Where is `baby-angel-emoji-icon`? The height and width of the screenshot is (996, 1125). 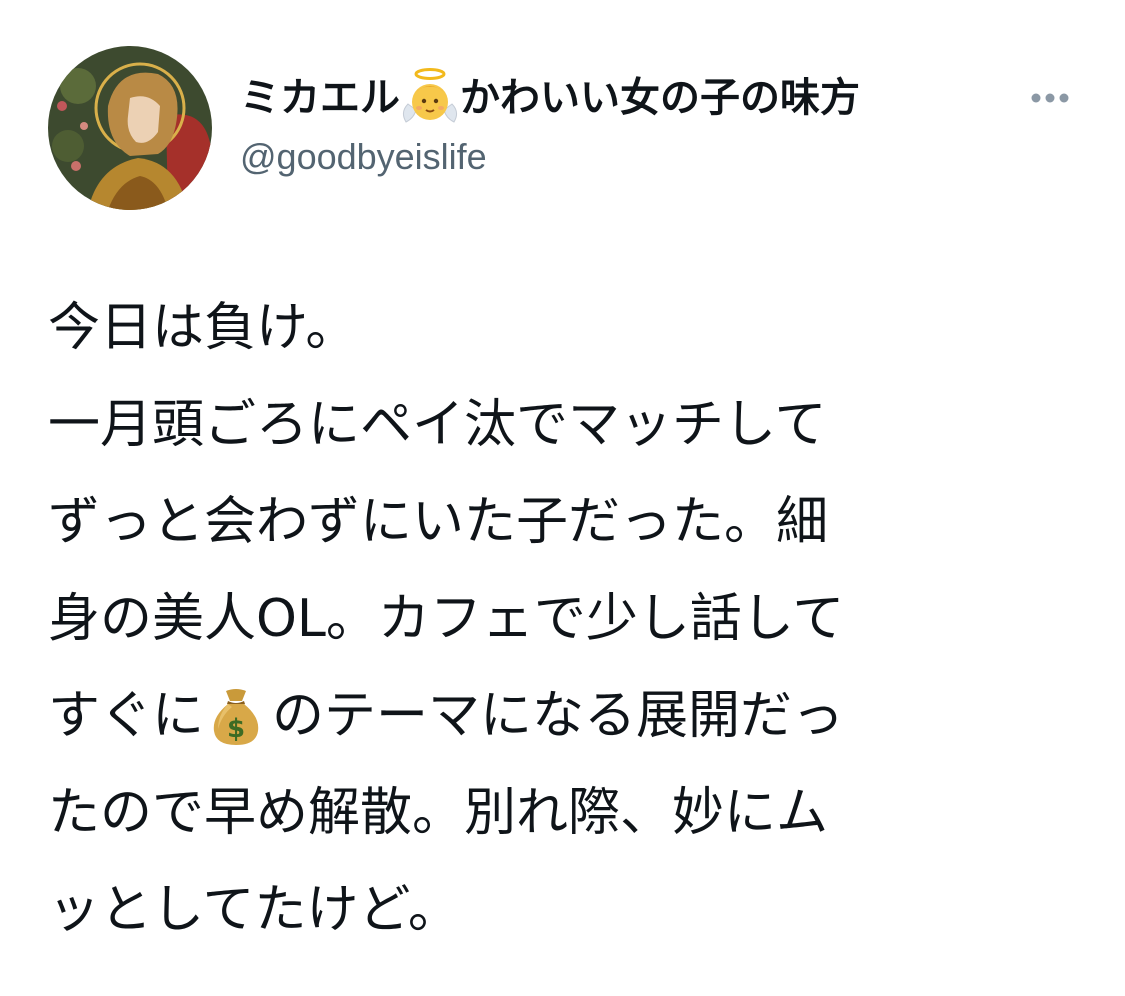
baby-angel-emoji-icon is located at coordinates (430, 96).